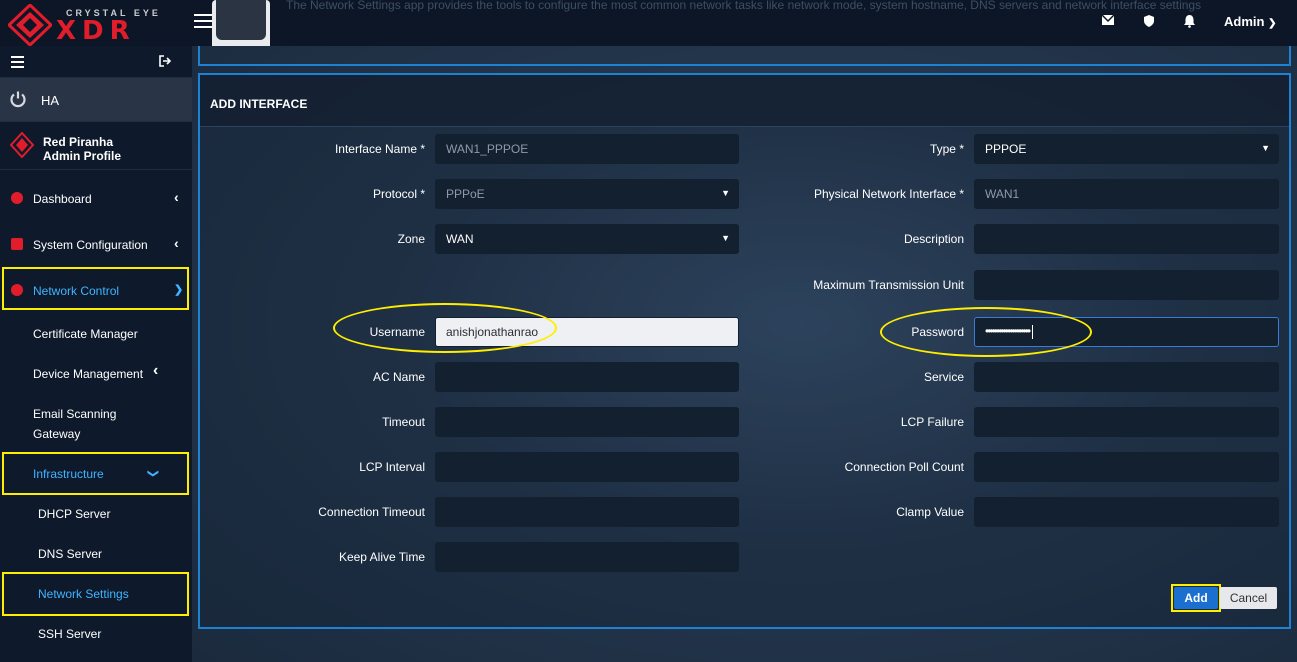  Describe the element at coordinates (259, 104) in the screenshot. I see `panel-title: ADD INTERFACE` at that location.